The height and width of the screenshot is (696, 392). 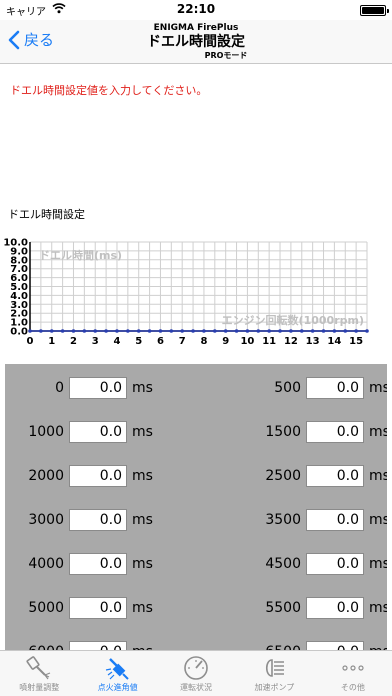 I want to click on rpm-label: 4000, so click(x=46, y=564).